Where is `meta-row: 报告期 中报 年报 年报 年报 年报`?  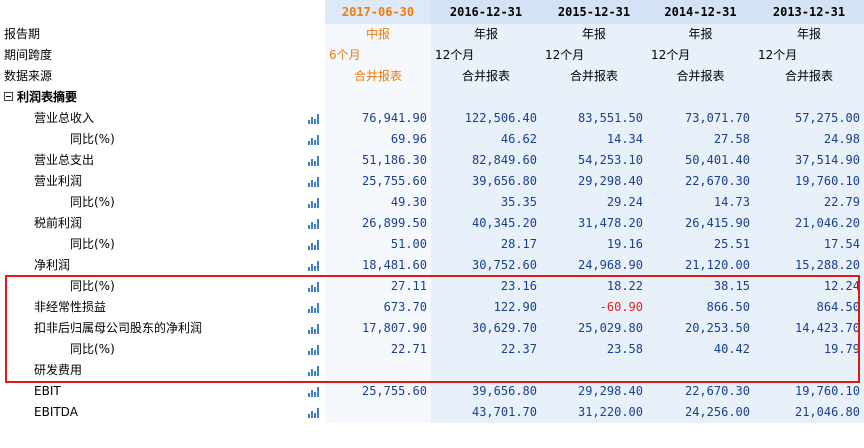 meta-row: 报告期 中报 年报 年报 年报 年报 is located at coordinates (432, 34).